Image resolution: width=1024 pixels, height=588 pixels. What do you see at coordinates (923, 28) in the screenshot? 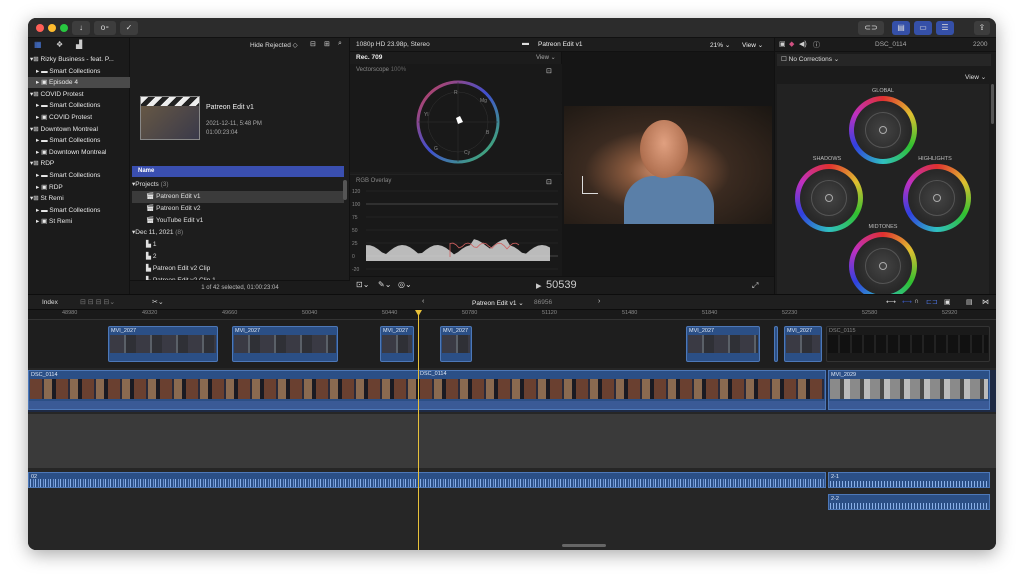
I see `timeline-toggle-button: ▭` at bounding box center [923, 28].